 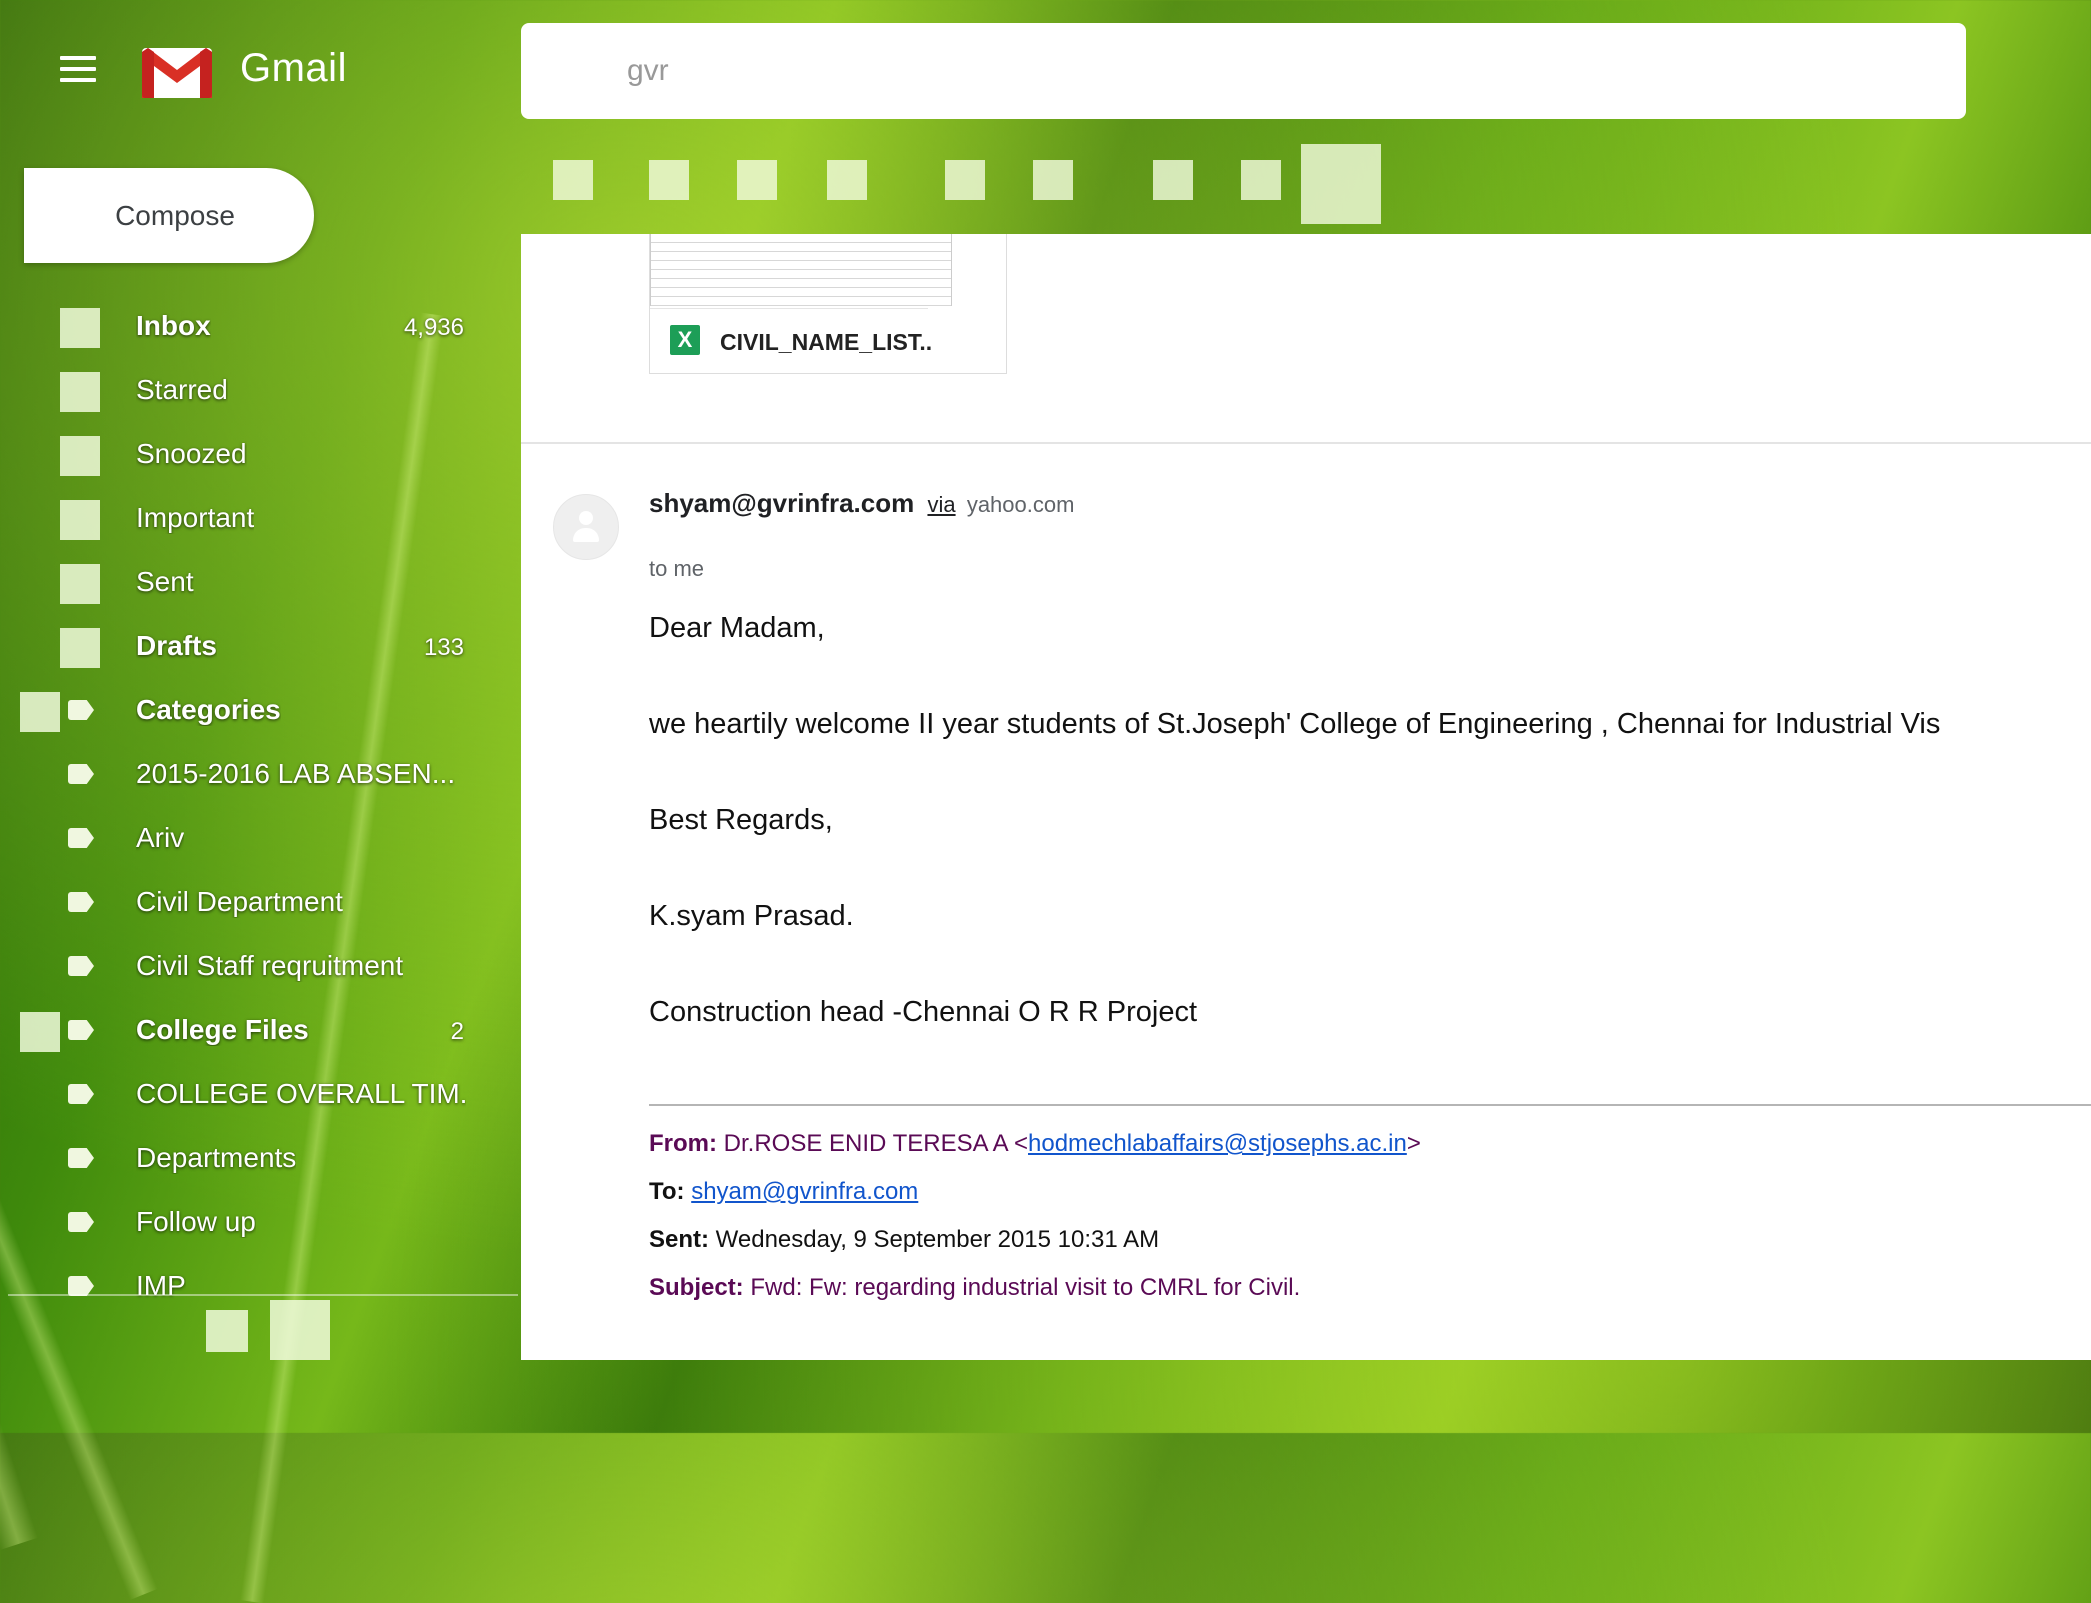 I want to click on sender-avatar, so click(x=586, y=527).